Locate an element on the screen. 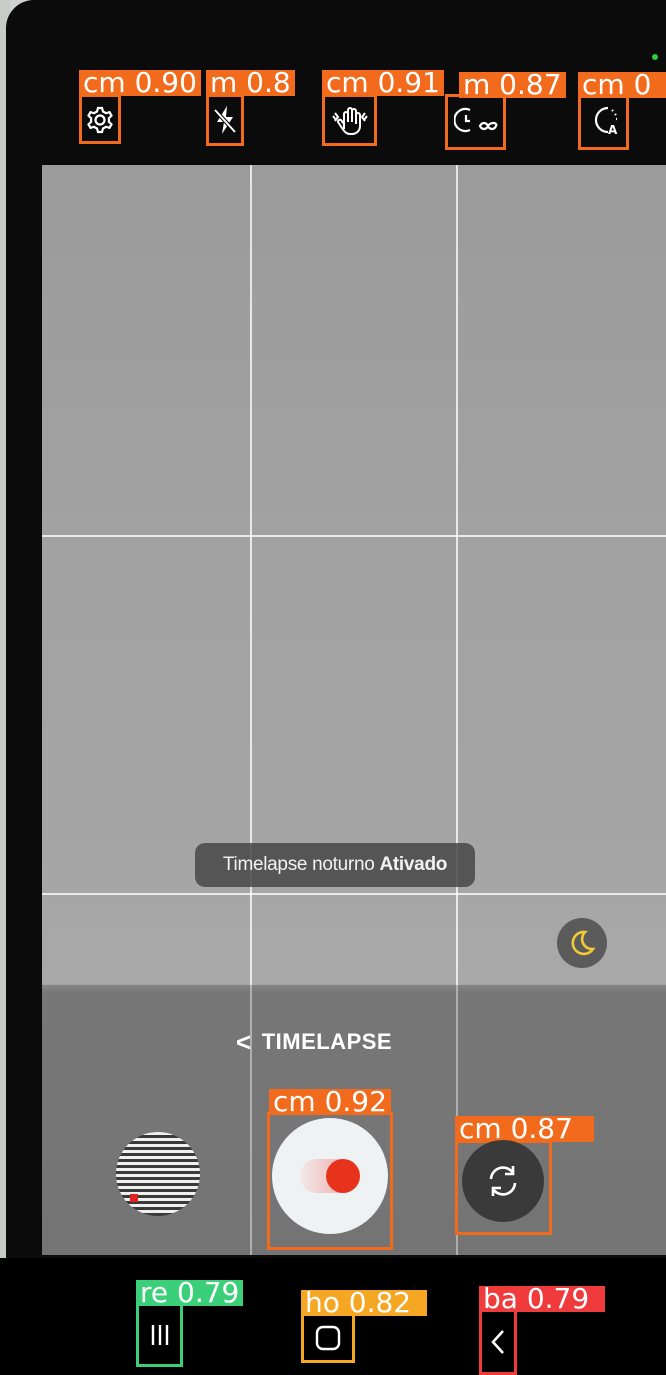 Image resolution: width=666 pixels, height=1375 pixels. chevron-left-icon: < is located at coordinates (244, 1041).